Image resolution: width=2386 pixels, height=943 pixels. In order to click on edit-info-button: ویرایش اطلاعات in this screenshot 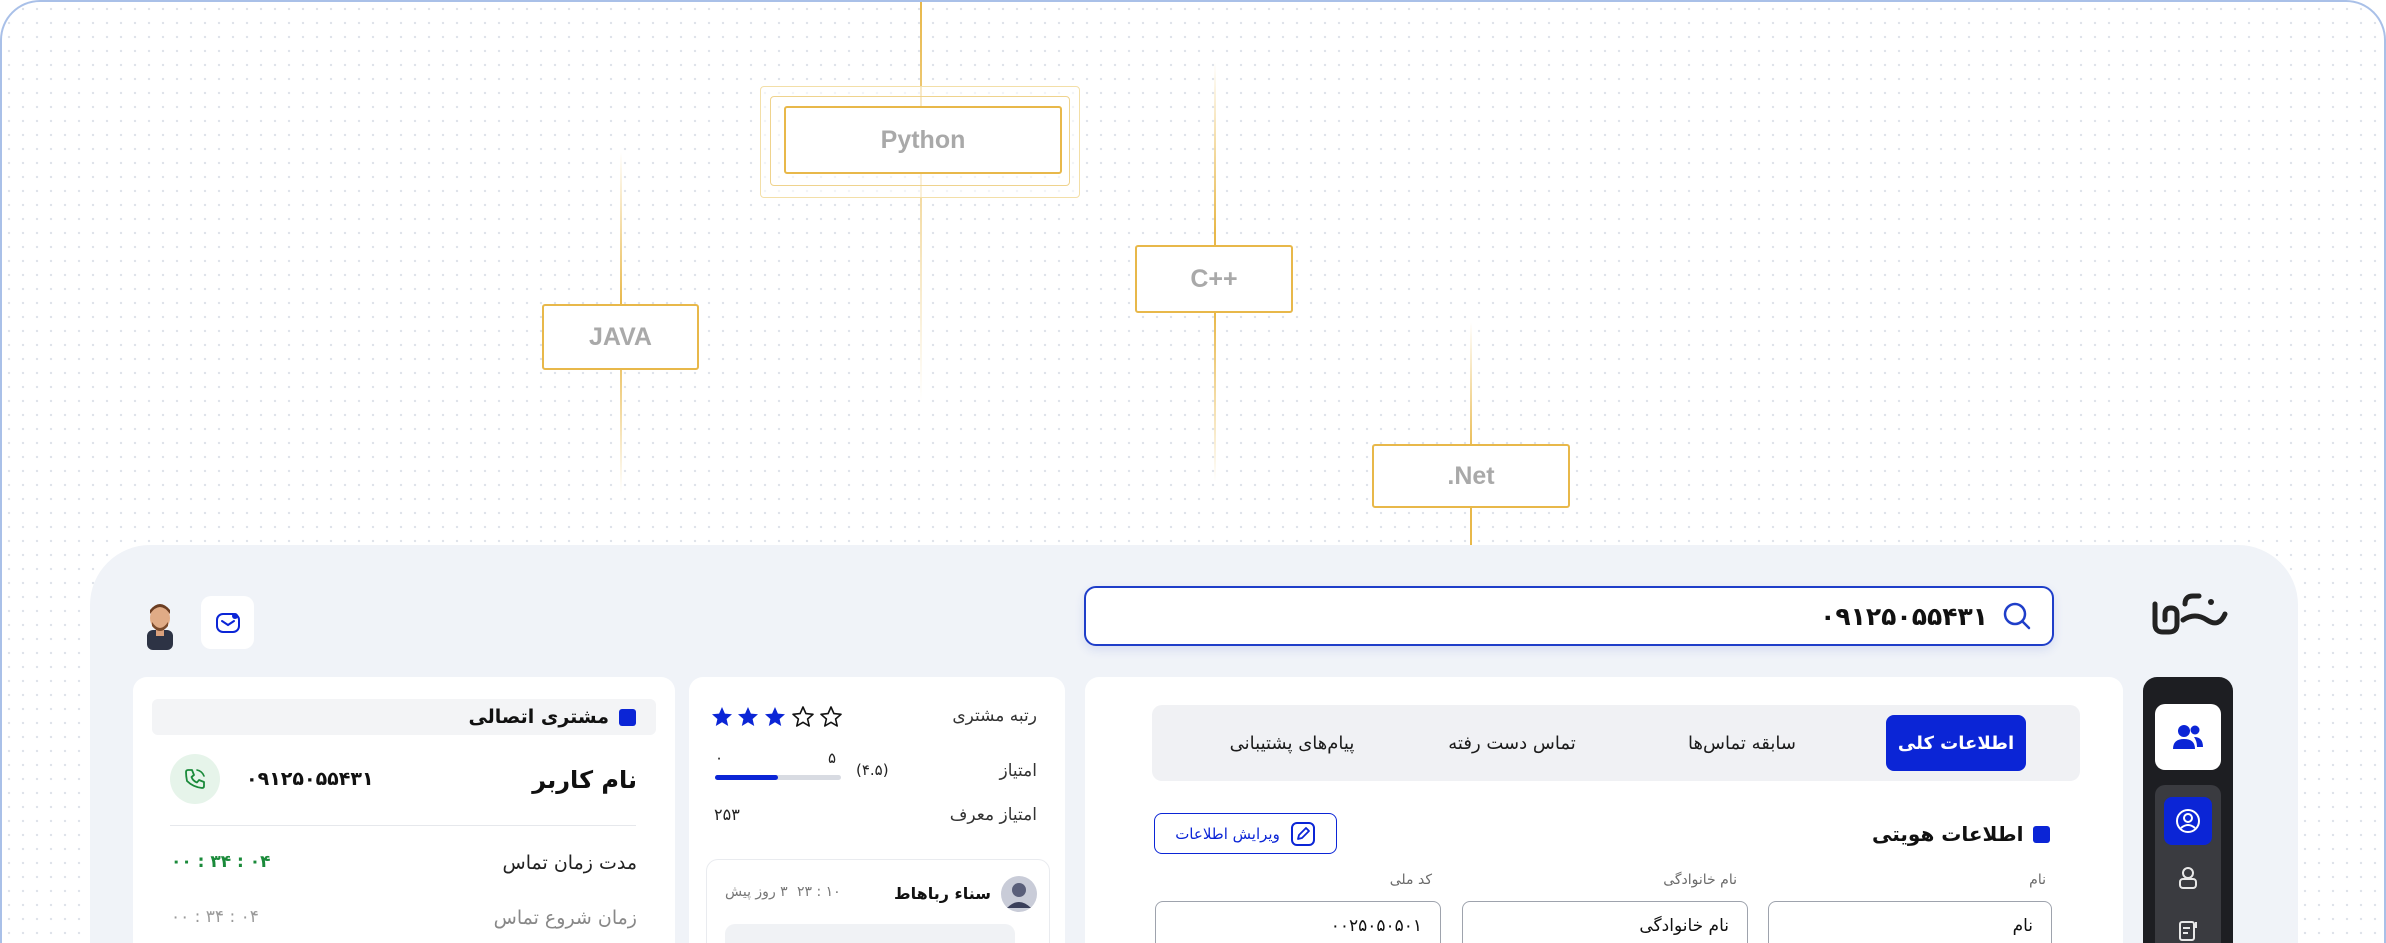, I will do `click(1245, 833)`.